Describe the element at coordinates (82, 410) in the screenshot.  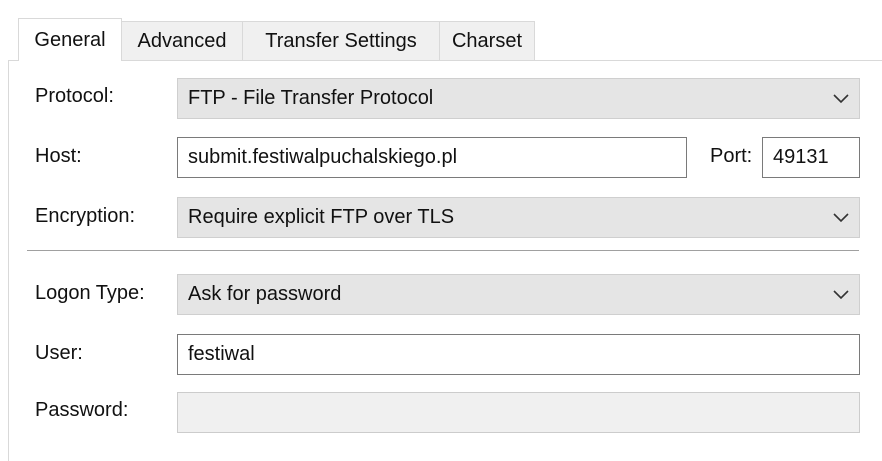
I see `password-label: Password:` at that location.